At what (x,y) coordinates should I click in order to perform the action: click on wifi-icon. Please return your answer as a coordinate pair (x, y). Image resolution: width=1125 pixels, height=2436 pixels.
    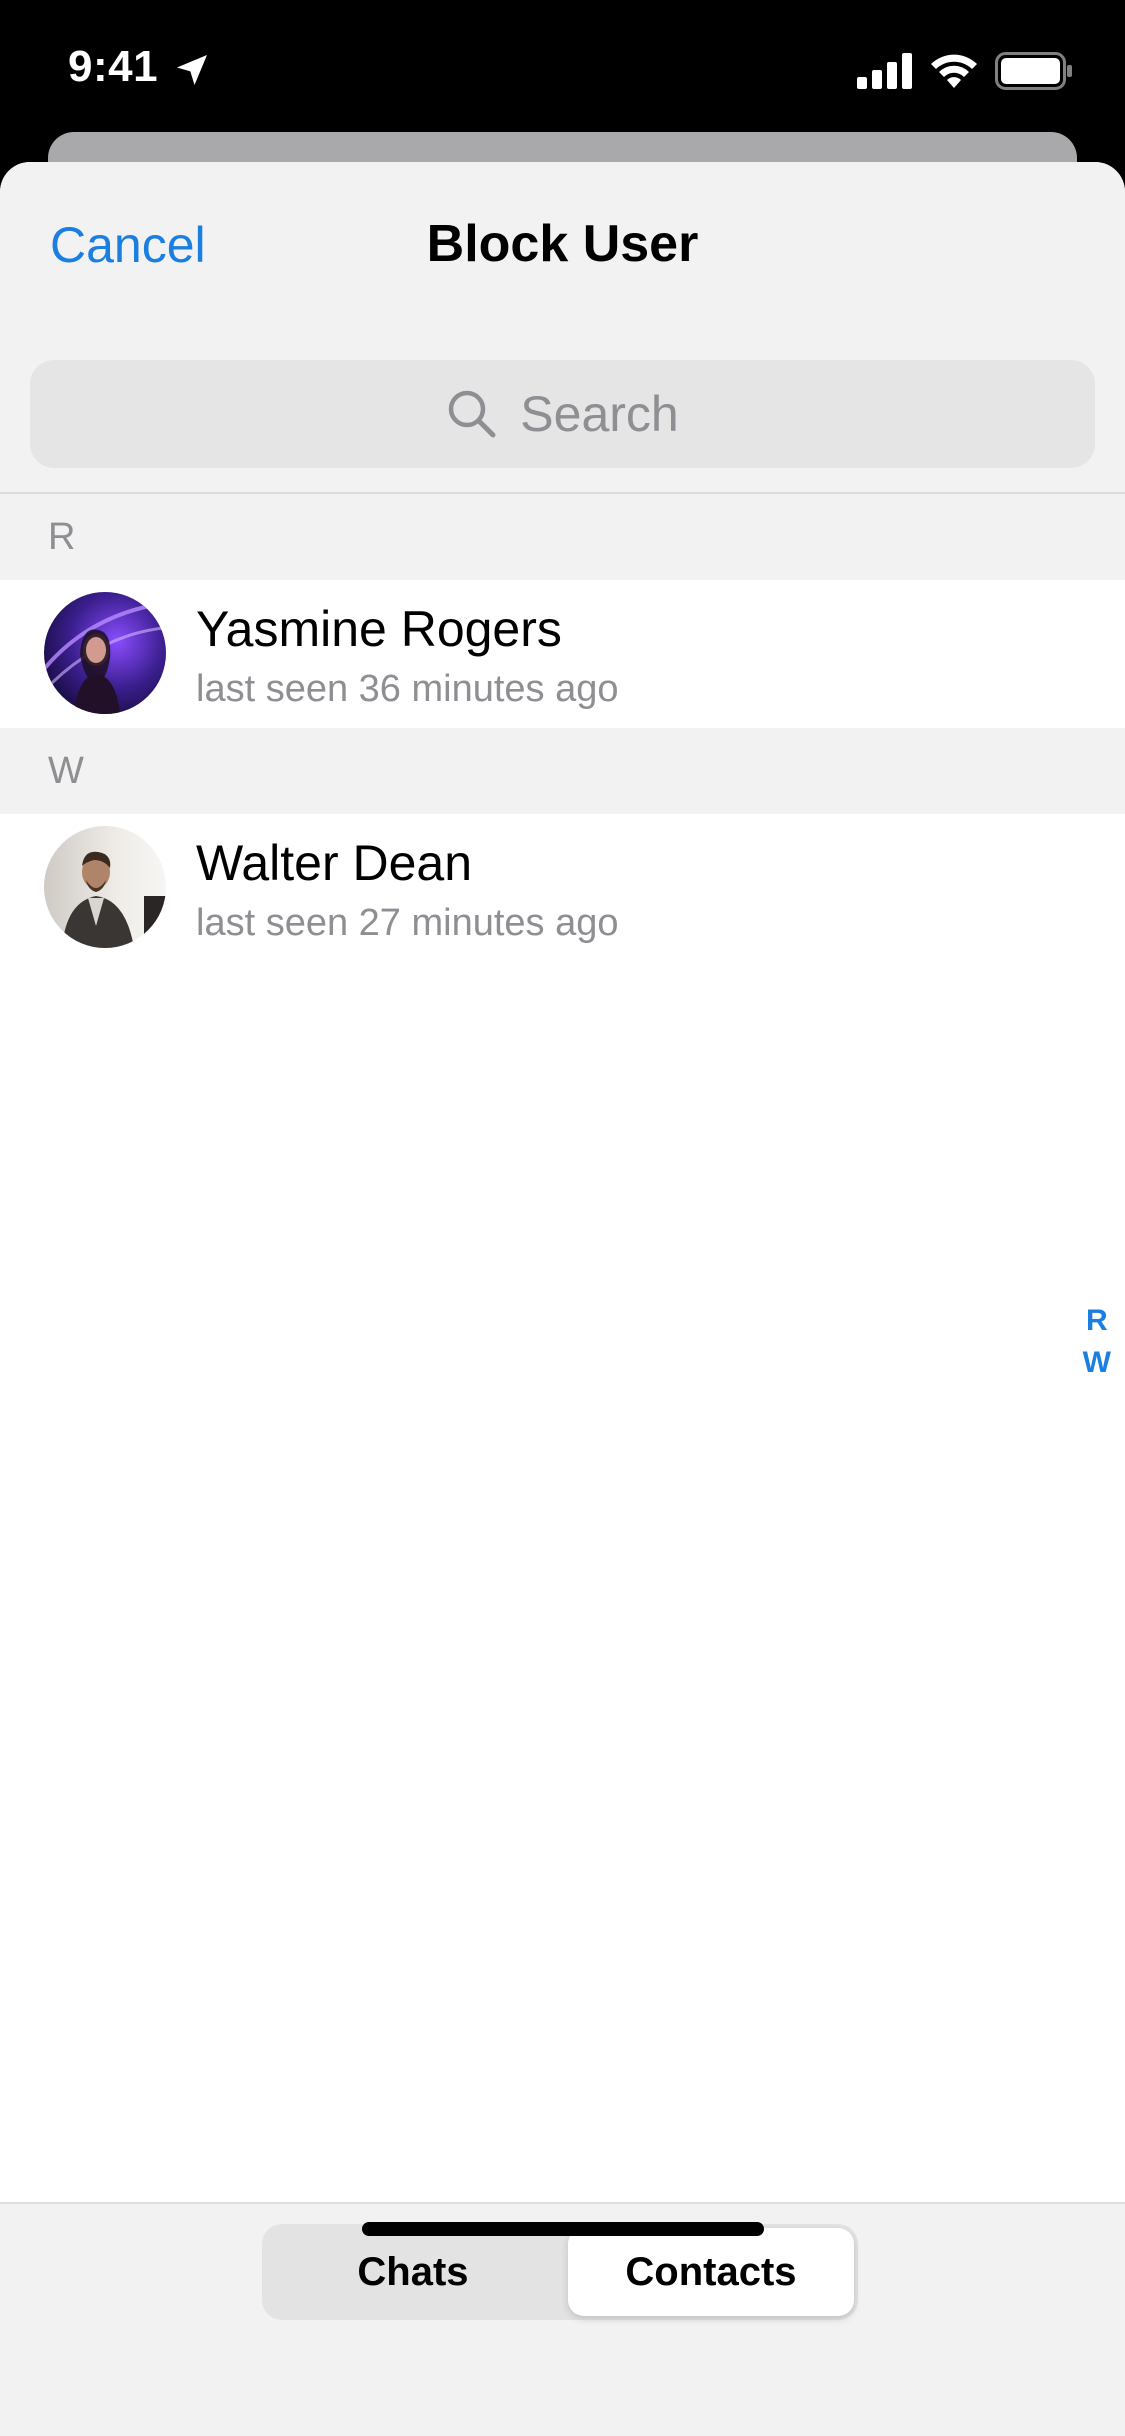
    Looking at the image, I should click on (954, 71).